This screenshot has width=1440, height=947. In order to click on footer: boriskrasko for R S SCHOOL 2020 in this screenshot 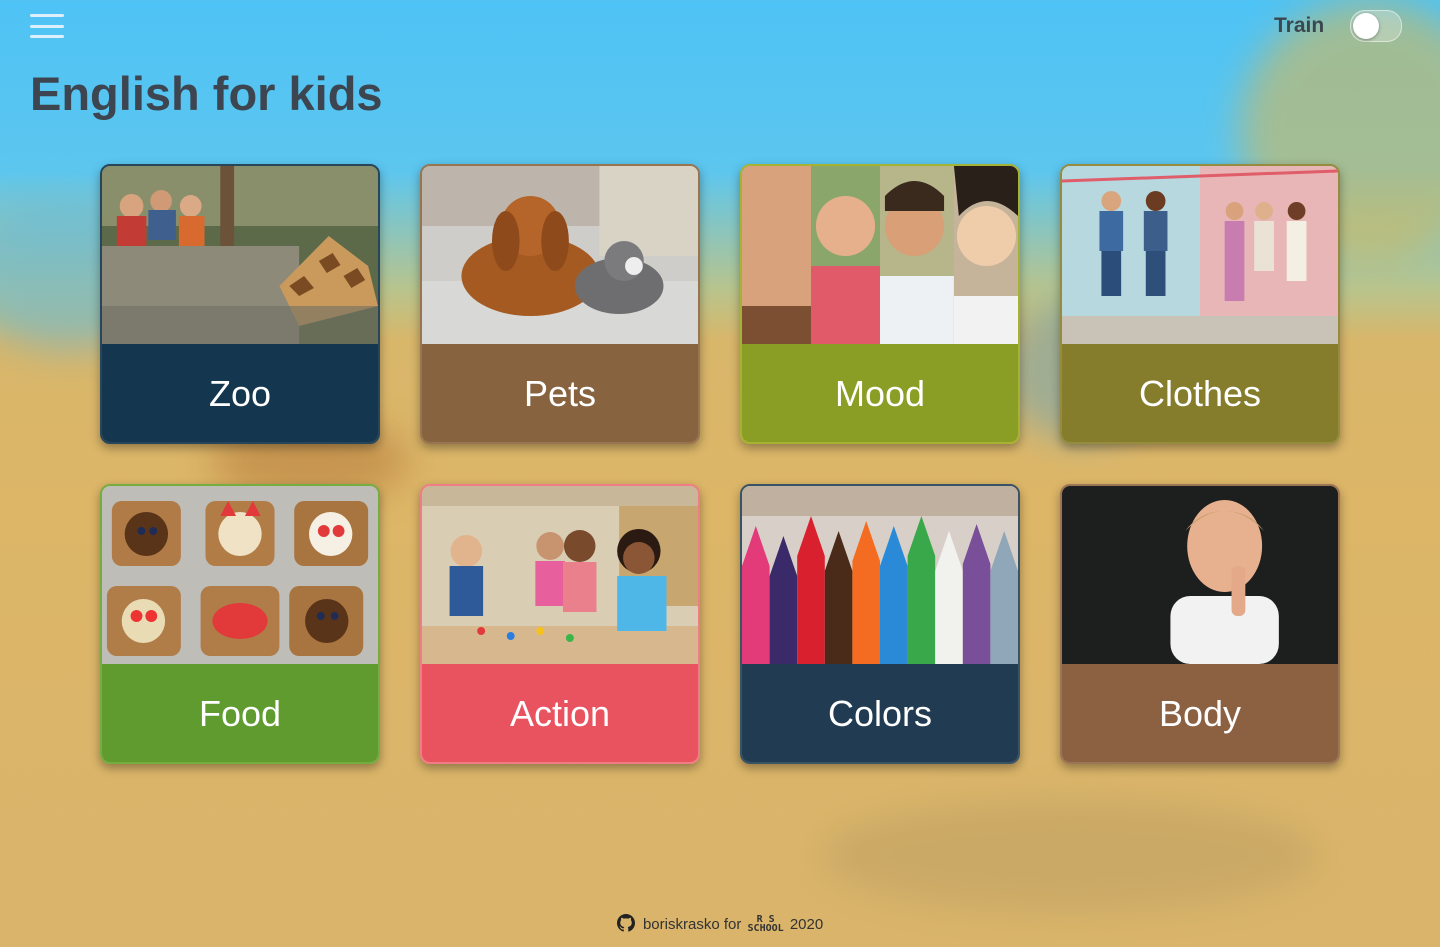, I will do `click(720, 925)`.